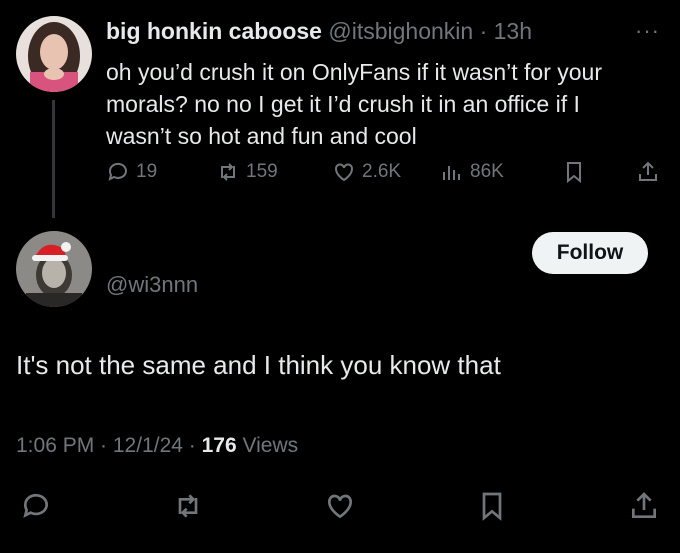 The height and width of the screenshot is (553, 680). I want to click on repost-button: 159, so click(247, 172).